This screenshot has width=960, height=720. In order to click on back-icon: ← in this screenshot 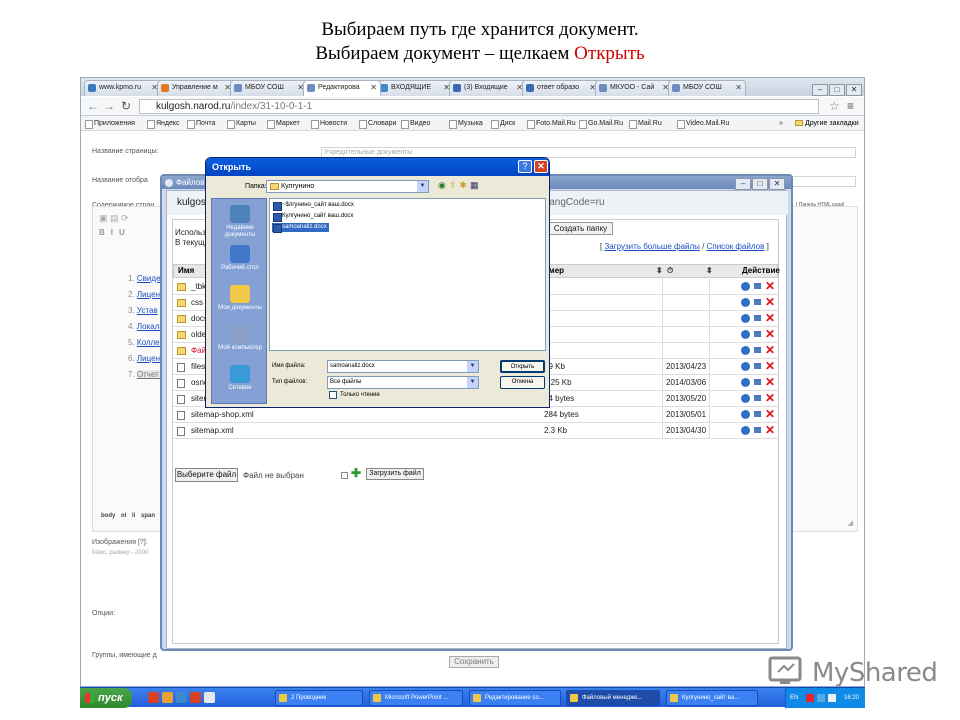, I will do `click(93, 106)`.